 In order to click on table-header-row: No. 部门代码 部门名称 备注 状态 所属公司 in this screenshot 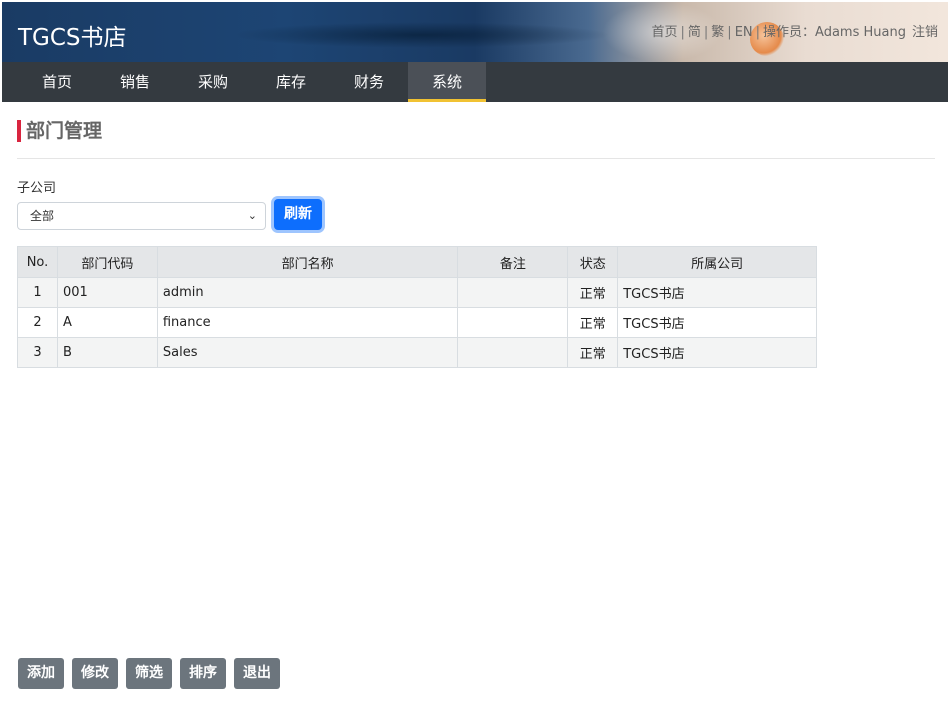, I will do `click(417, 262)`.